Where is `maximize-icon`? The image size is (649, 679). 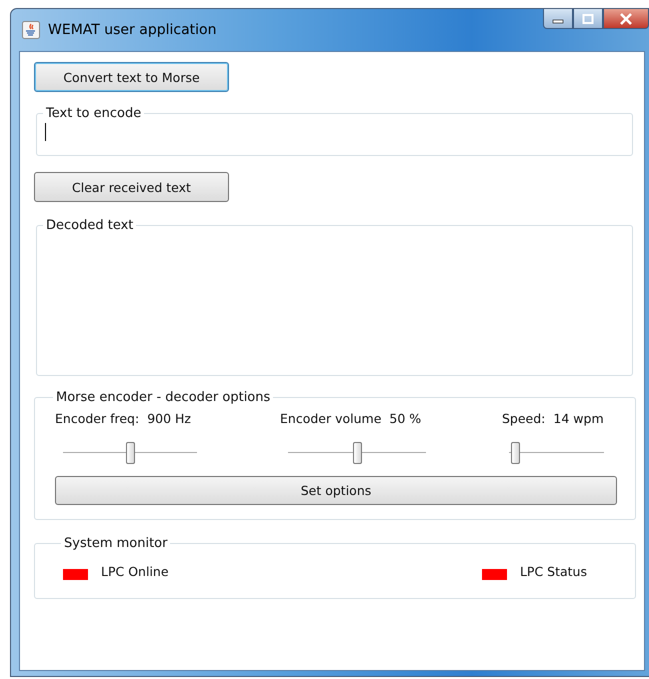 maximize-icon is located at coordinates (588, 19).